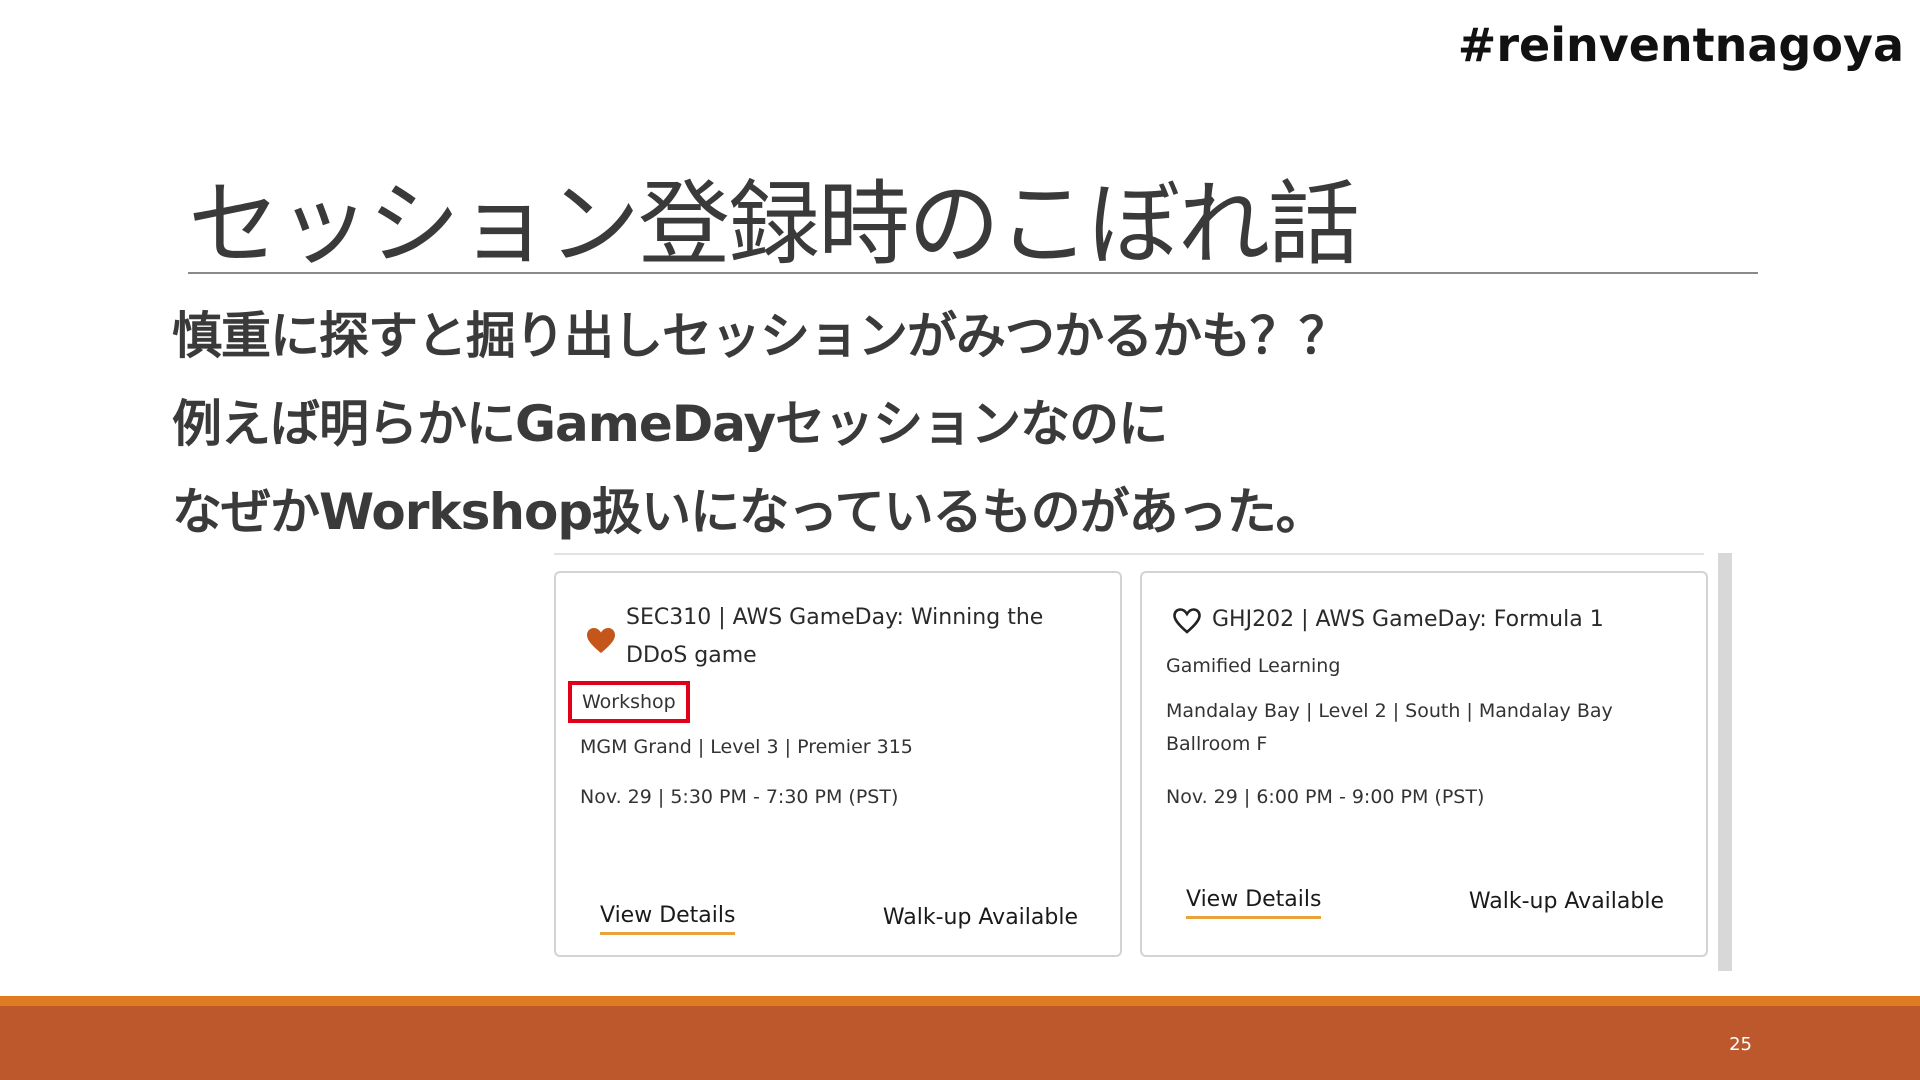 Image resolution: width=1920 pixels, height=1080 pixels. Describe the element at coordinates (960, 1038) in the screenshot. I see `footer-bar: 25` at that location.